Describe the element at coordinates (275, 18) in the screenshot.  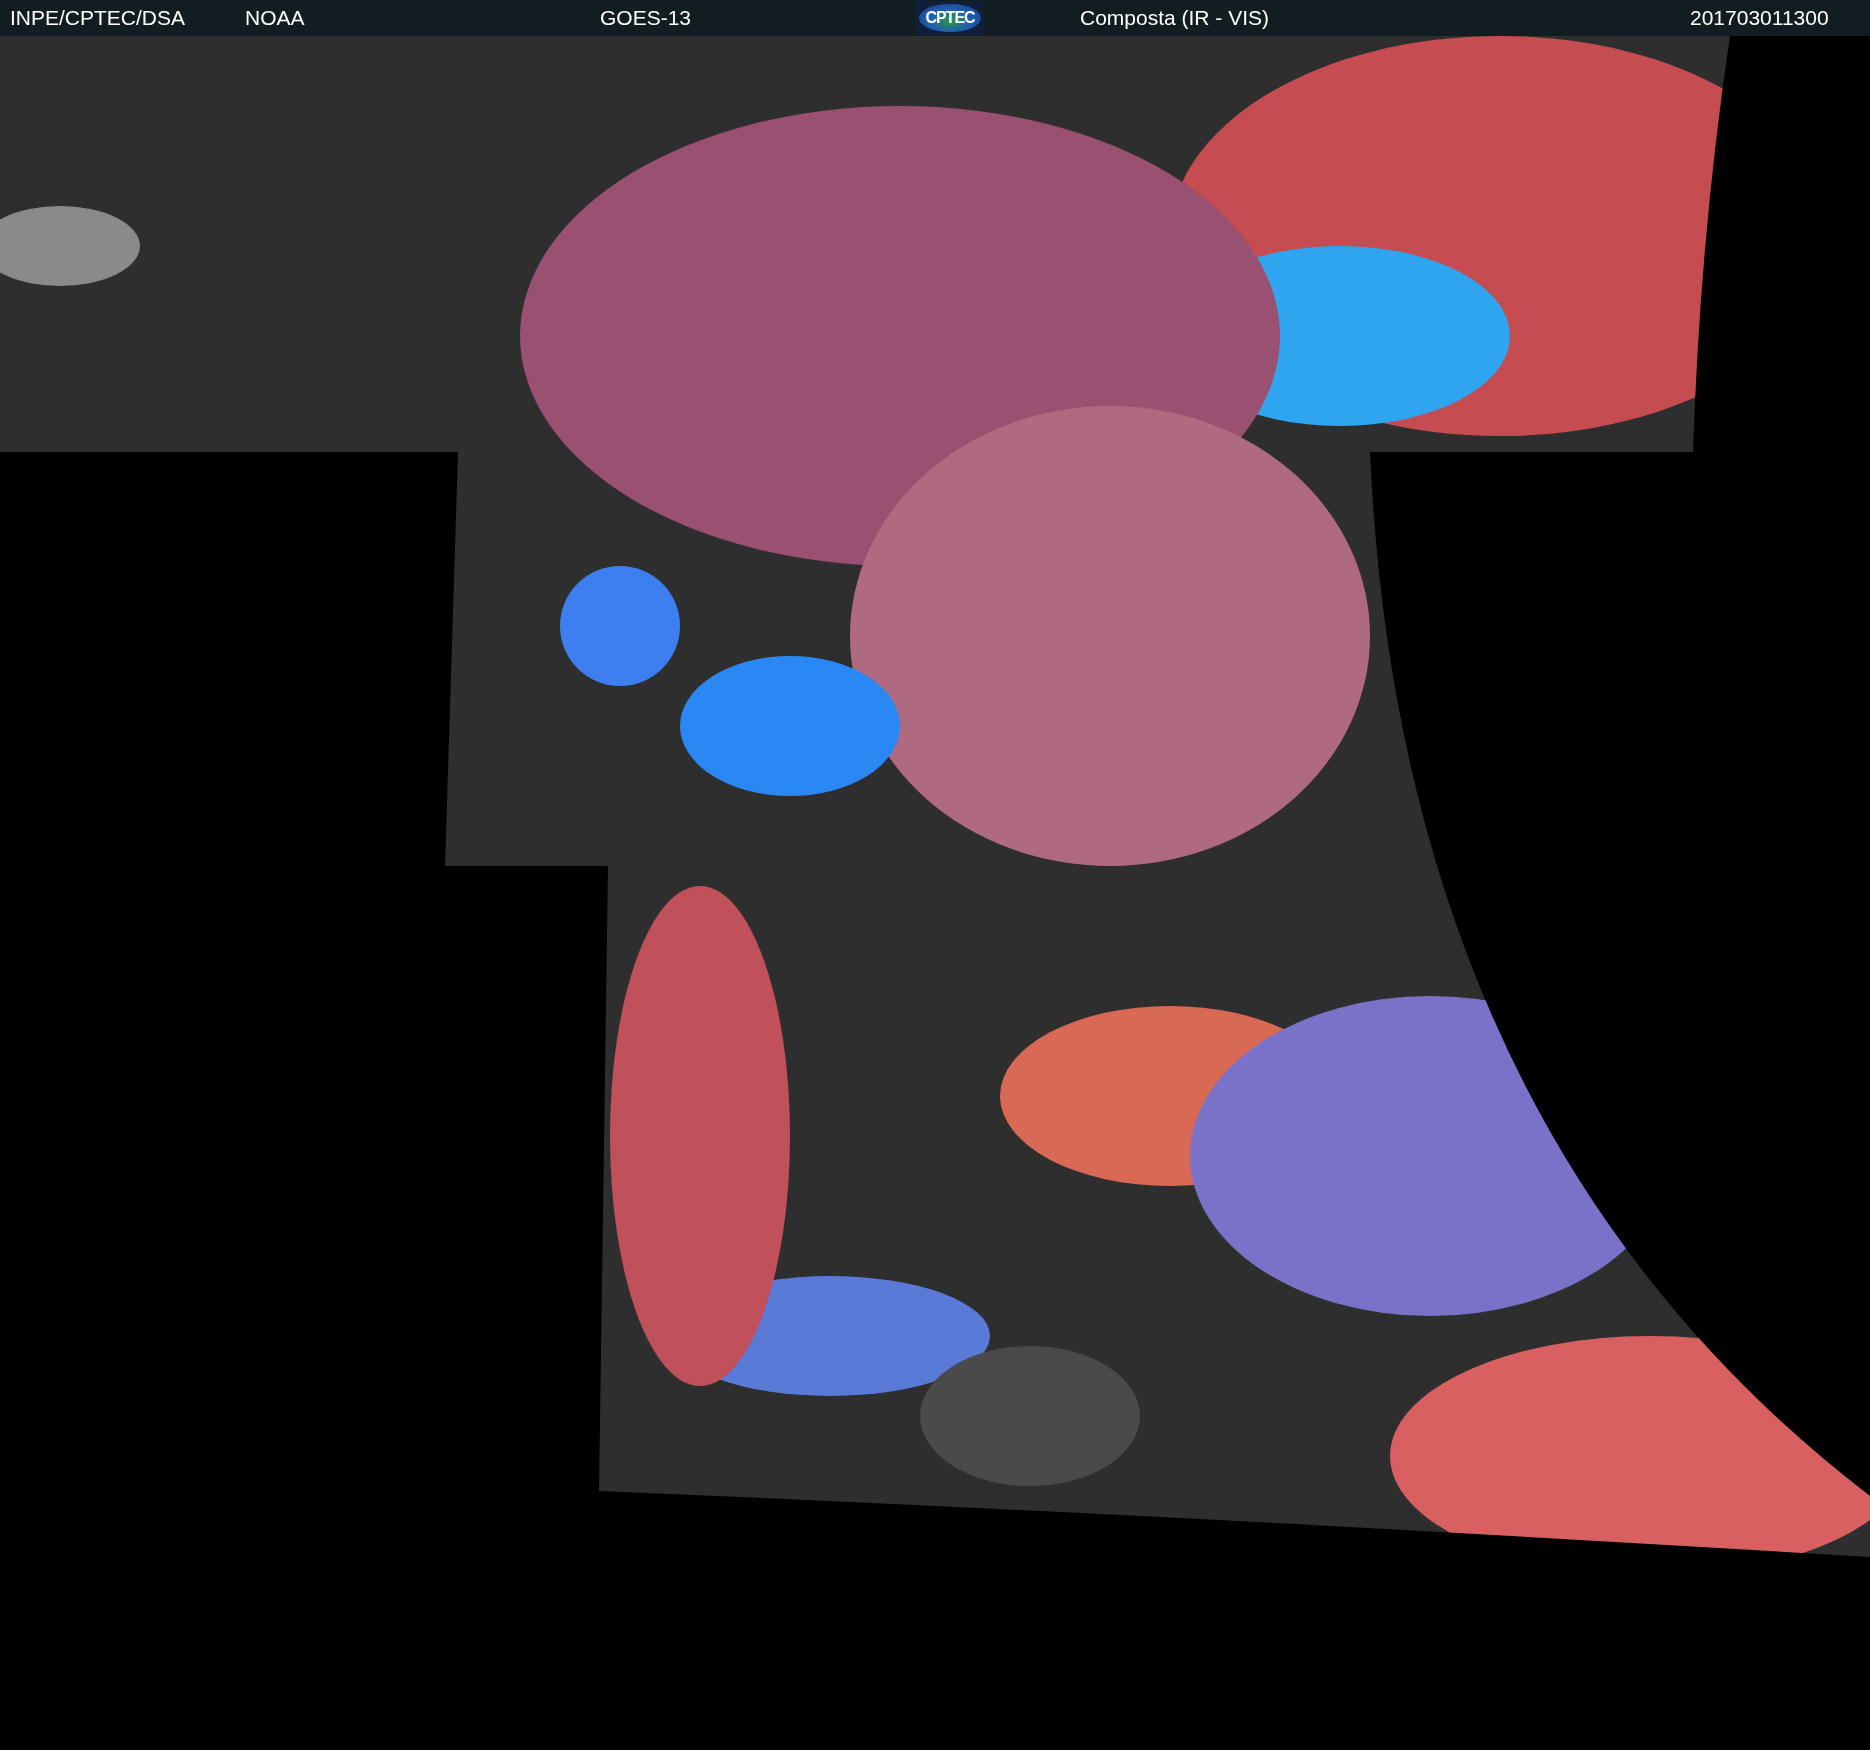
I see `header-label: NOAA` at that location.